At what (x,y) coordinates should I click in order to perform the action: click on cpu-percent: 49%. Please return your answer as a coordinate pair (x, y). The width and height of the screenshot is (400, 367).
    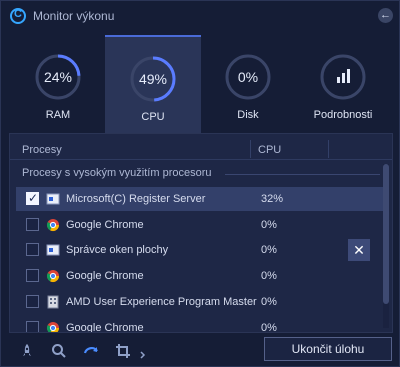
    Looking at the image, I should click on (153, 79).